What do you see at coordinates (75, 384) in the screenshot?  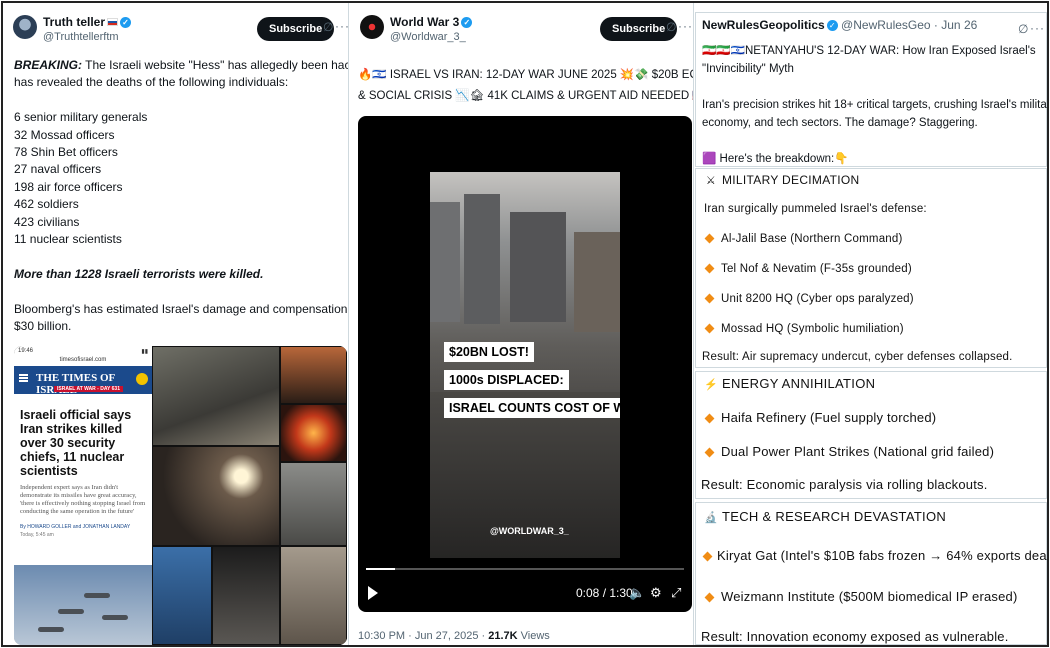 I see `toi-masthead-text: THE TIMES OF ISRAEL` at bounding box center [75, 384].